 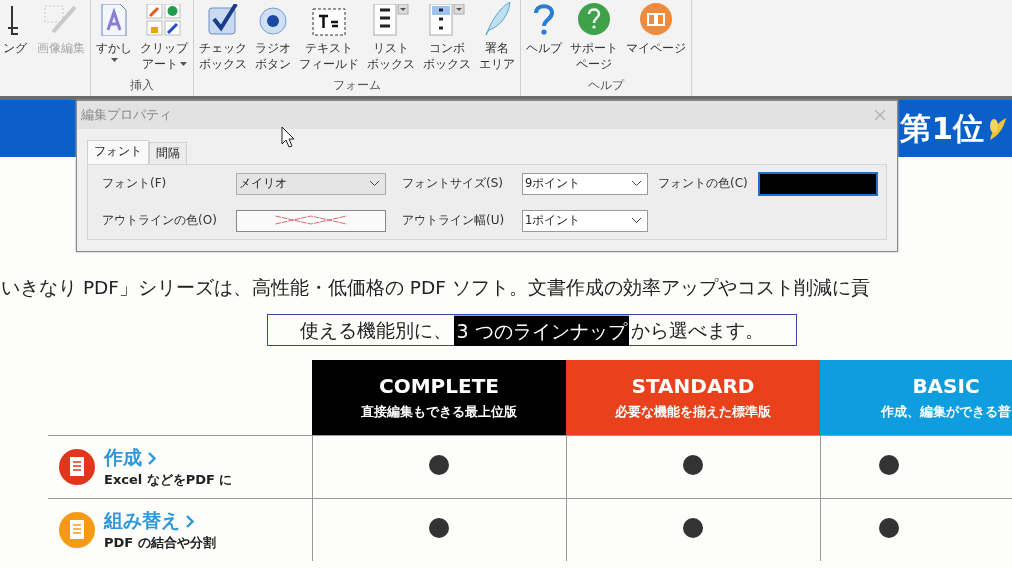 What do you see at coordinates (946, 386) in the screenshot?
I see `plan-name: BASIC` at bounding box center [946, 386].